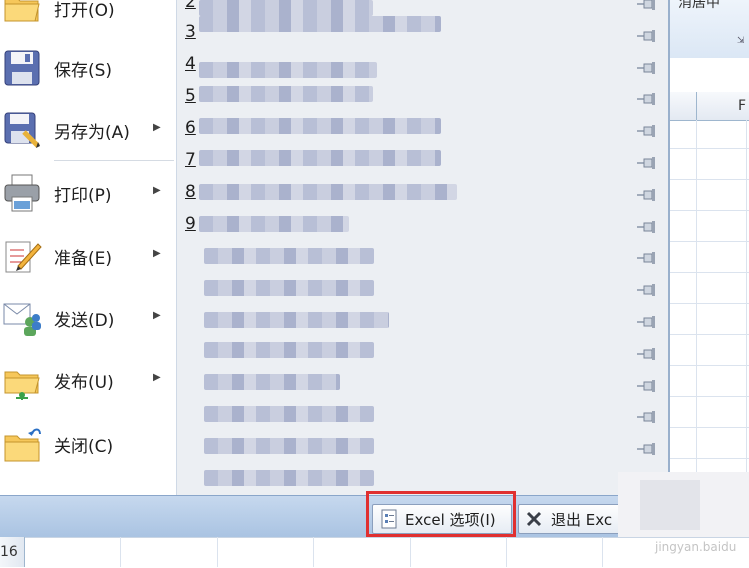 The image size is (749, 568). I want to click on column-letter: F, so click(742, 106).